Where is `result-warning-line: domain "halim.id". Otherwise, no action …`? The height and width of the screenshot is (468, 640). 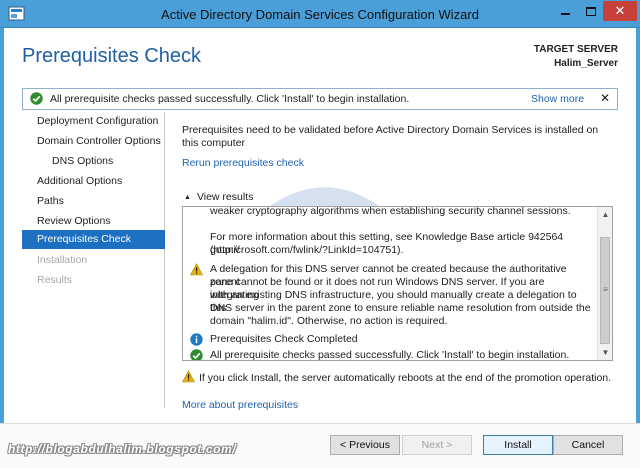 result-warning-line: domain "halim.id". Otherwise, no action … is located at coordinates (329, 321).